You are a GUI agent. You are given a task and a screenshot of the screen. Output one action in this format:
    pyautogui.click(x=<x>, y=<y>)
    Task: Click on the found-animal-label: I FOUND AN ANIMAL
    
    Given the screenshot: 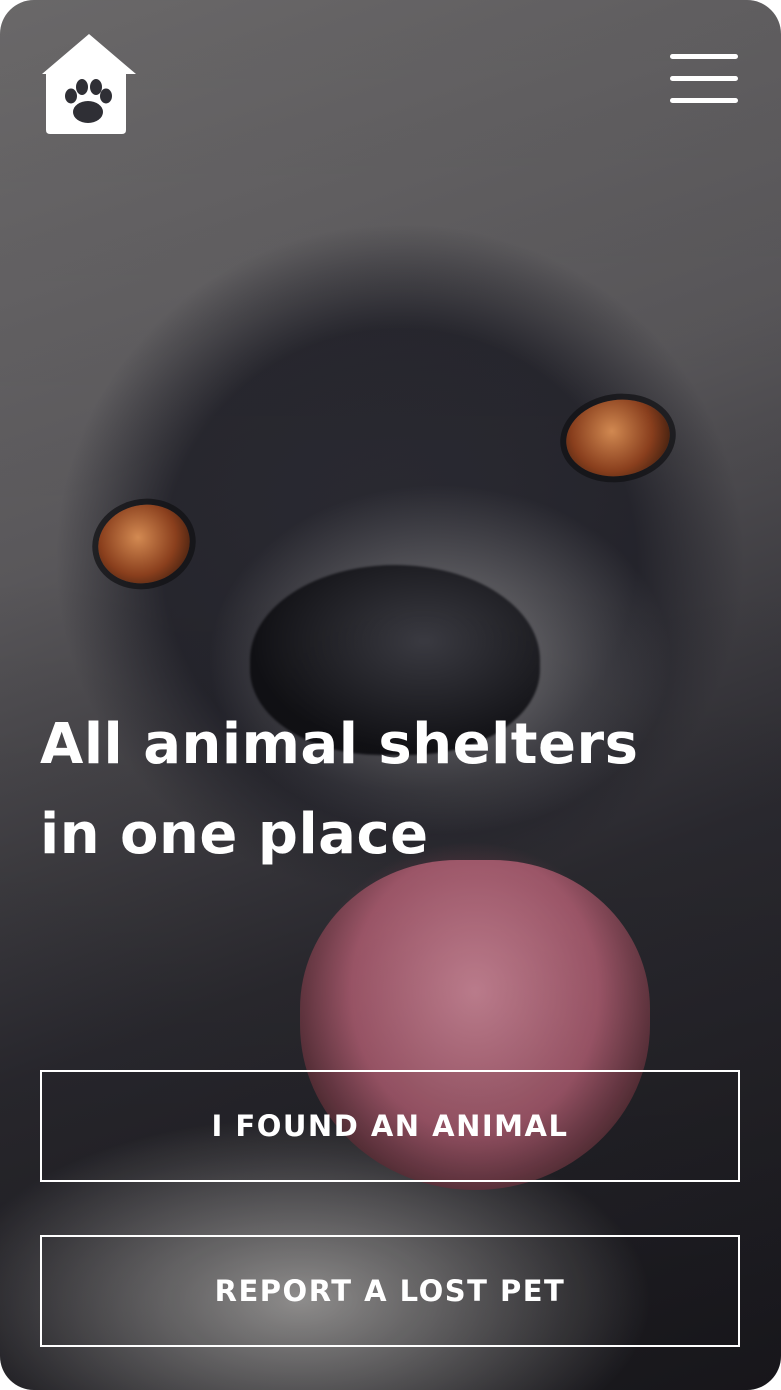 What is the action you would take?
    pyautogui.click(x=390, y=1126)
    